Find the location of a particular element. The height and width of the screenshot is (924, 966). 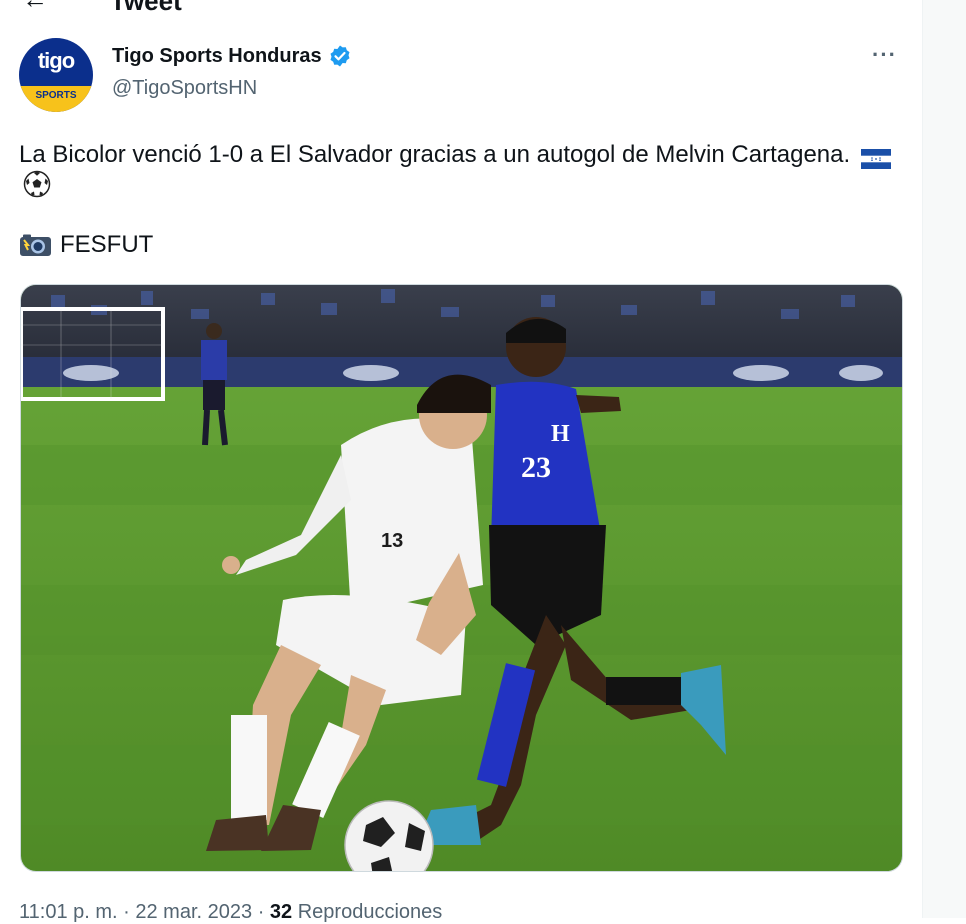

avatar-logo-band: SPORTS is located at coordinates (56, 99).